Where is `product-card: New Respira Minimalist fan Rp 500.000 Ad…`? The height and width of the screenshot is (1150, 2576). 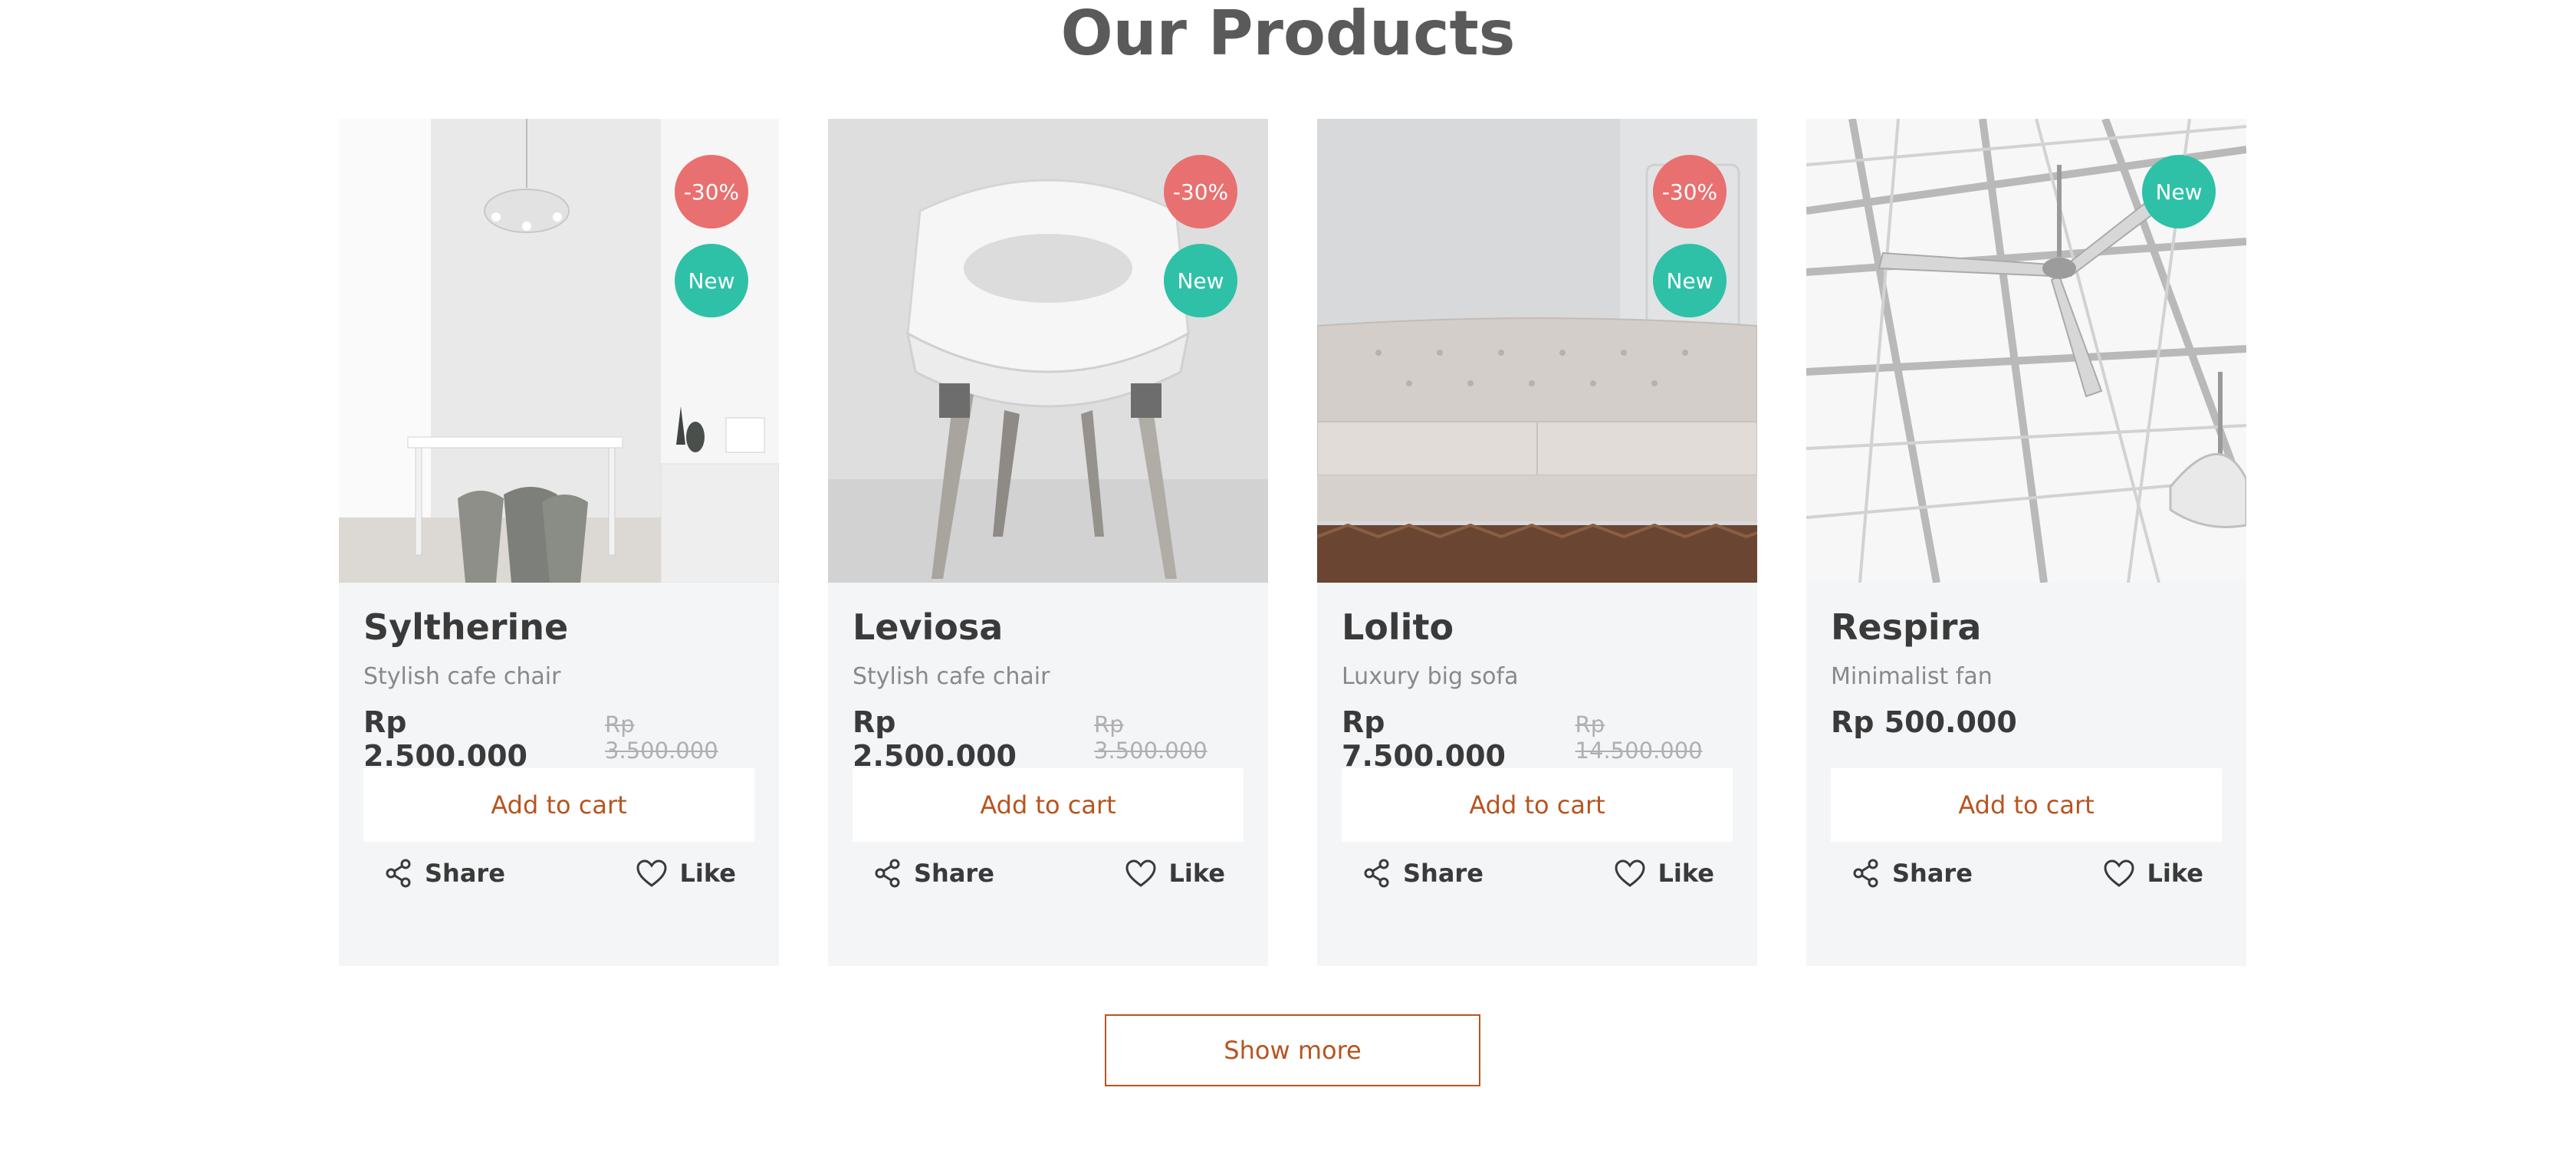 product-card: New Respira Minimalist fan Rp 500.000 Ad… is located at coordinates (2026, 542).